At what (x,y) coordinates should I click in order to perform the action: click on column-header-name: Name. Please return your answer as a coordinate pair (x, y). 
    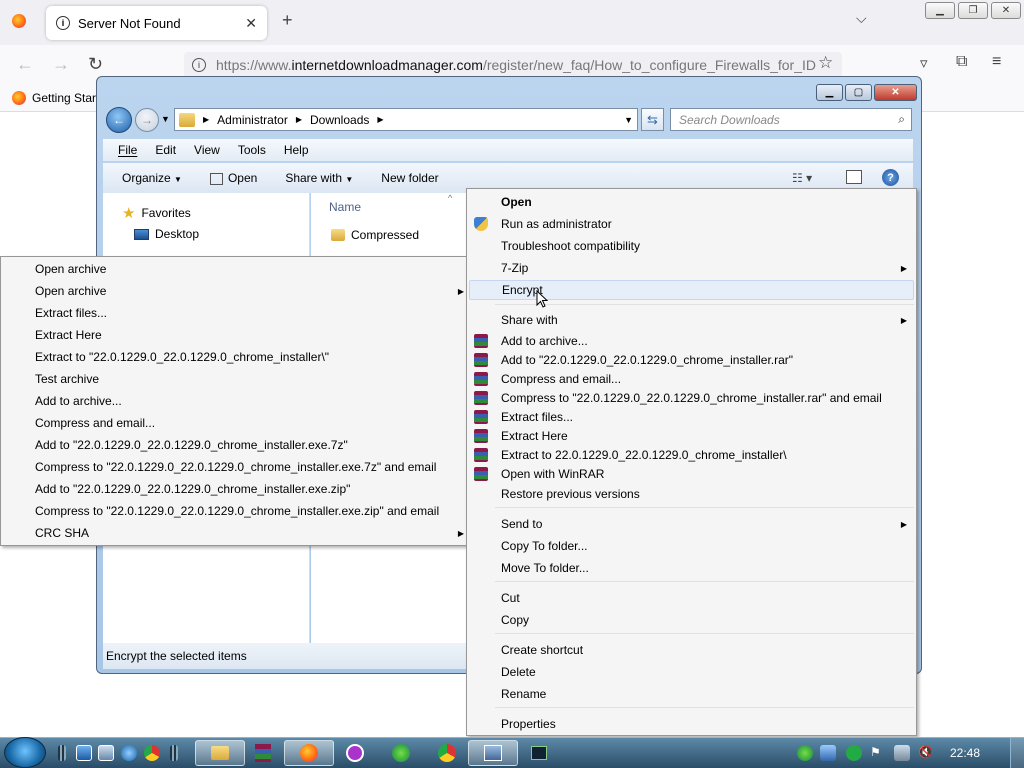
    Looking at the image, I should click on (345, 207).